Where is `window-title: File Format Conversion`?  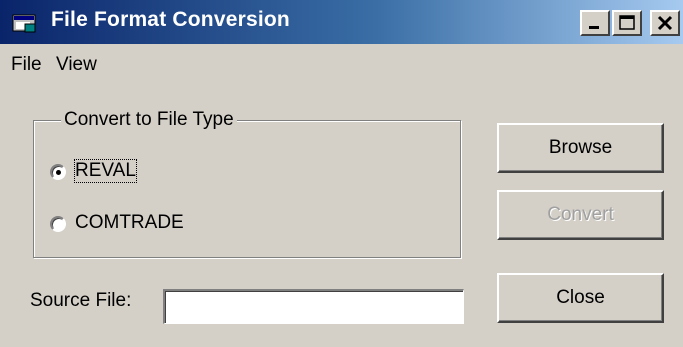 window-title: File Format Conversion is located at coordinates (170, 19).